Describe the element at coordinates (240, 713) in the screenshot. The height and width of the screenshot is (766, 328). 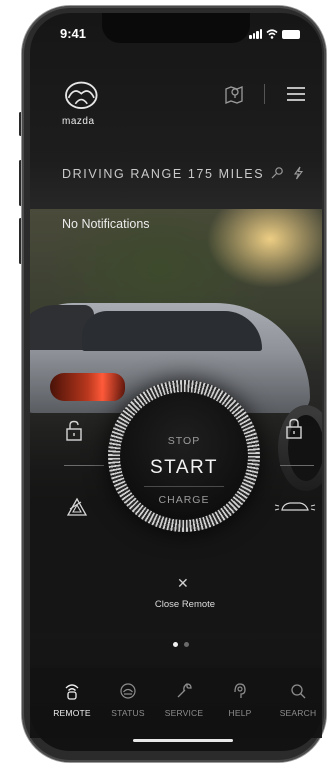
I see `tab-help-label: HELP` at that location.